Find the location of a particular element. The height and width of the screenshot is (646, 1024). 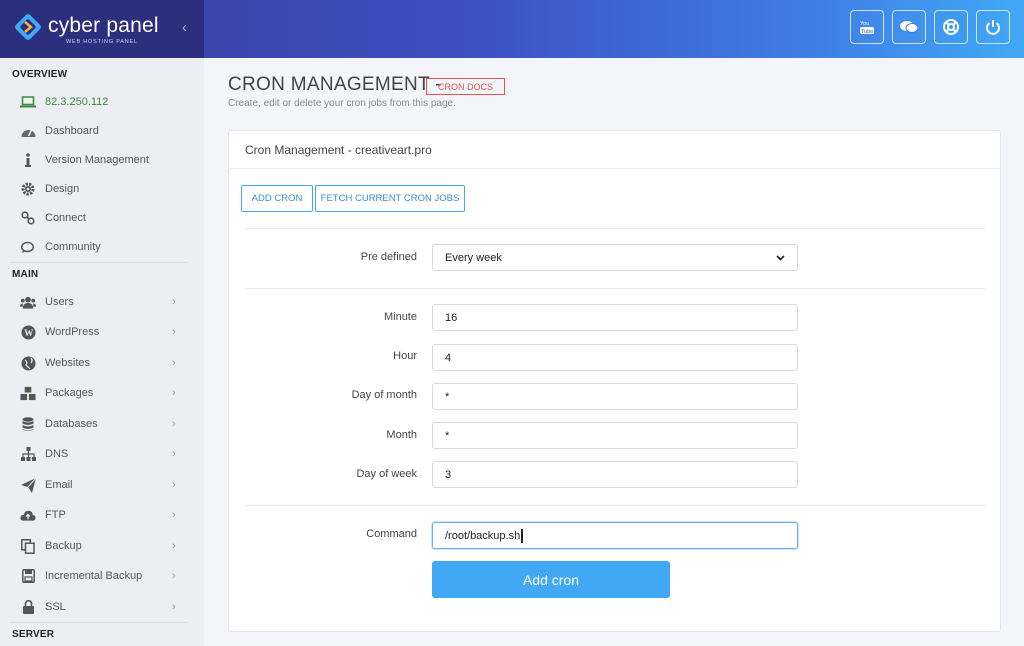

cron-docs-link: CRON DOCS is located at coordinates (465, 86).